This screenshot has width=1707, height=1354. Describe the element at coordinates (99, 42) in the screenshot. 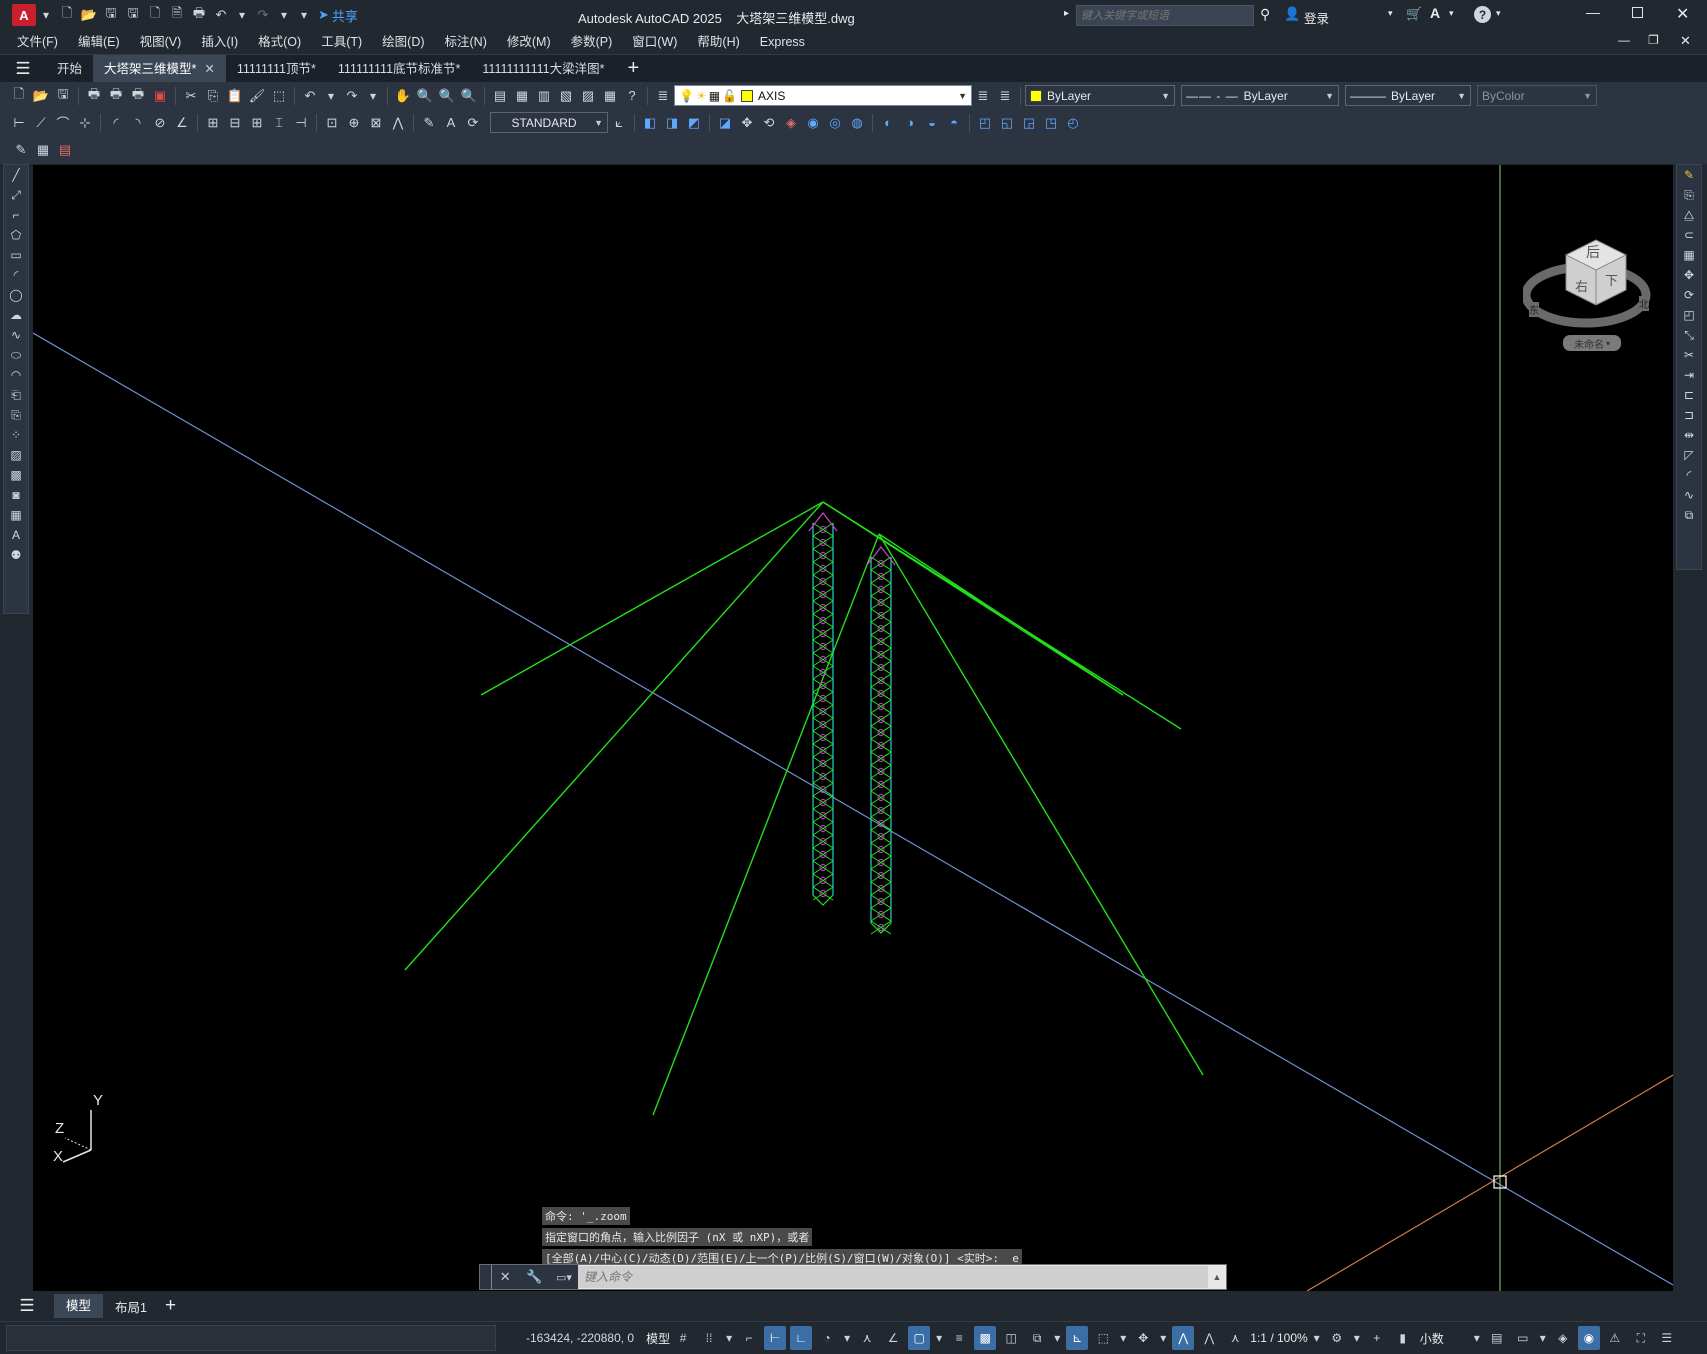

I see `menu-edit: 编辑(E)` at that location.